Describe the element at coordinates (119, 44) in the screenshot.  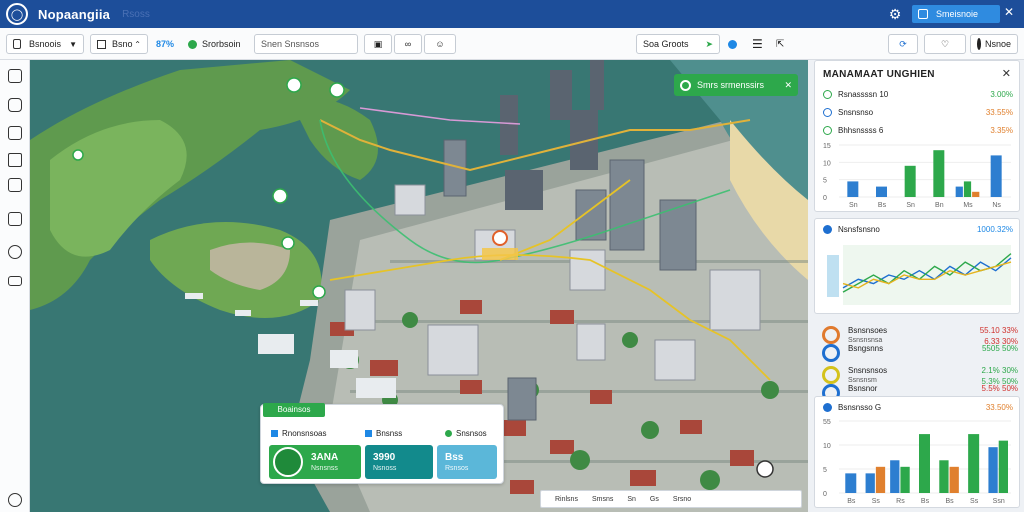
I see `view-select: Bsno ⌃` at that location.